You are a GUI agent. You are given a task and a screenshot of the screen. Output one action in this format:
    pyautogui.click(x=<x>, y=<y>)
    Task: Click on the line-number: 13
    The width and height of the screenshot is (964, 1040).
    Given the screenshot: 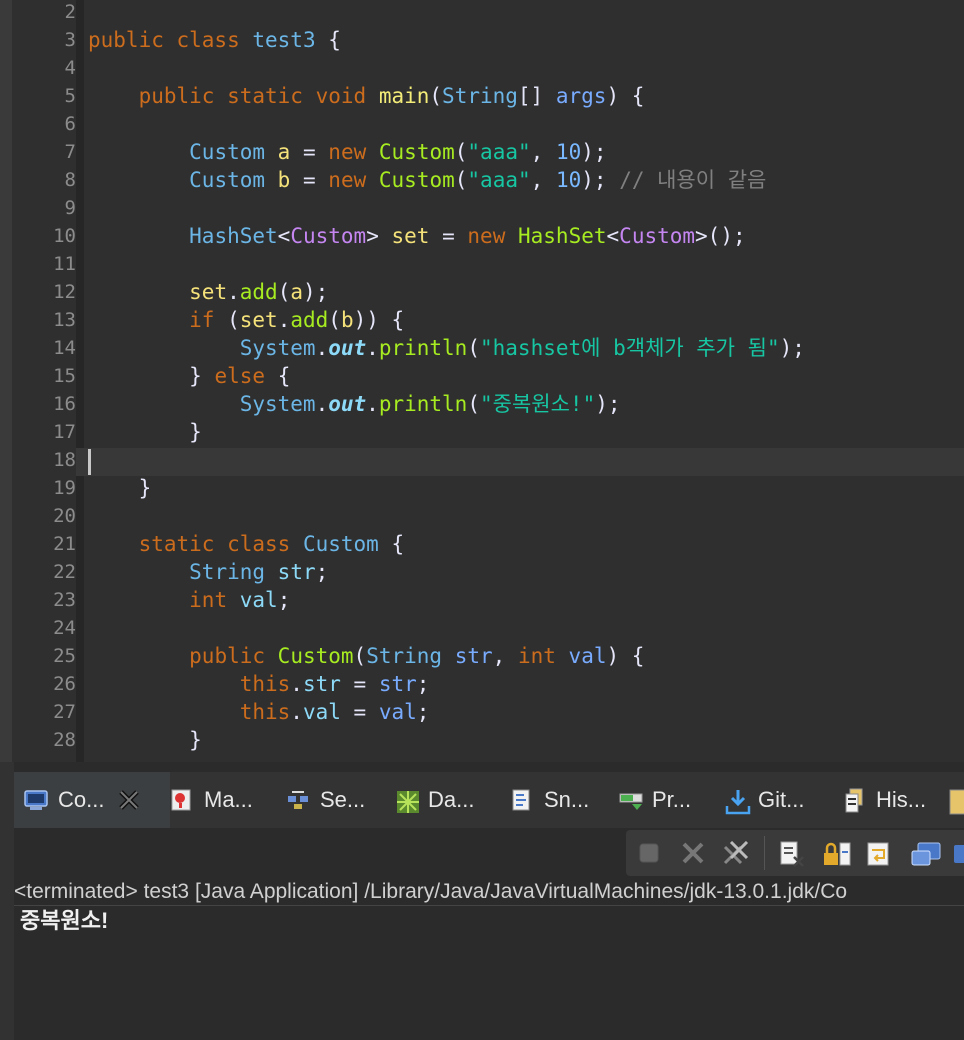 What is the action you would take?
    pyautogui.click(x=64, y=320)
    